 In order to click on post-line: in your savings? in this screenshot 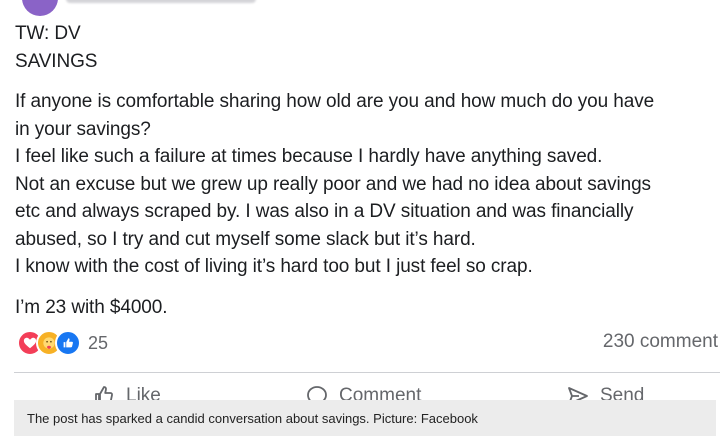, I will do `click(83, 129)`.